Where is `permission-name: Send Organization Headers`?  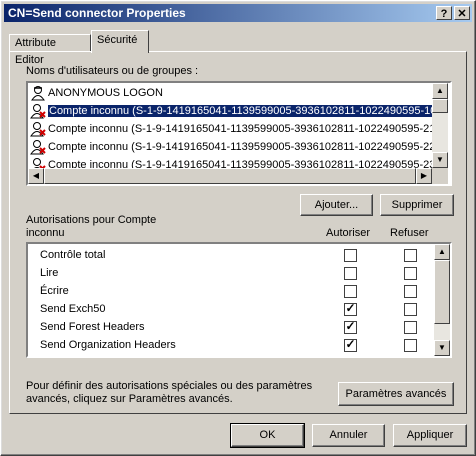
permission-name: Send Organization Headers is located at coordinates (108, 345).